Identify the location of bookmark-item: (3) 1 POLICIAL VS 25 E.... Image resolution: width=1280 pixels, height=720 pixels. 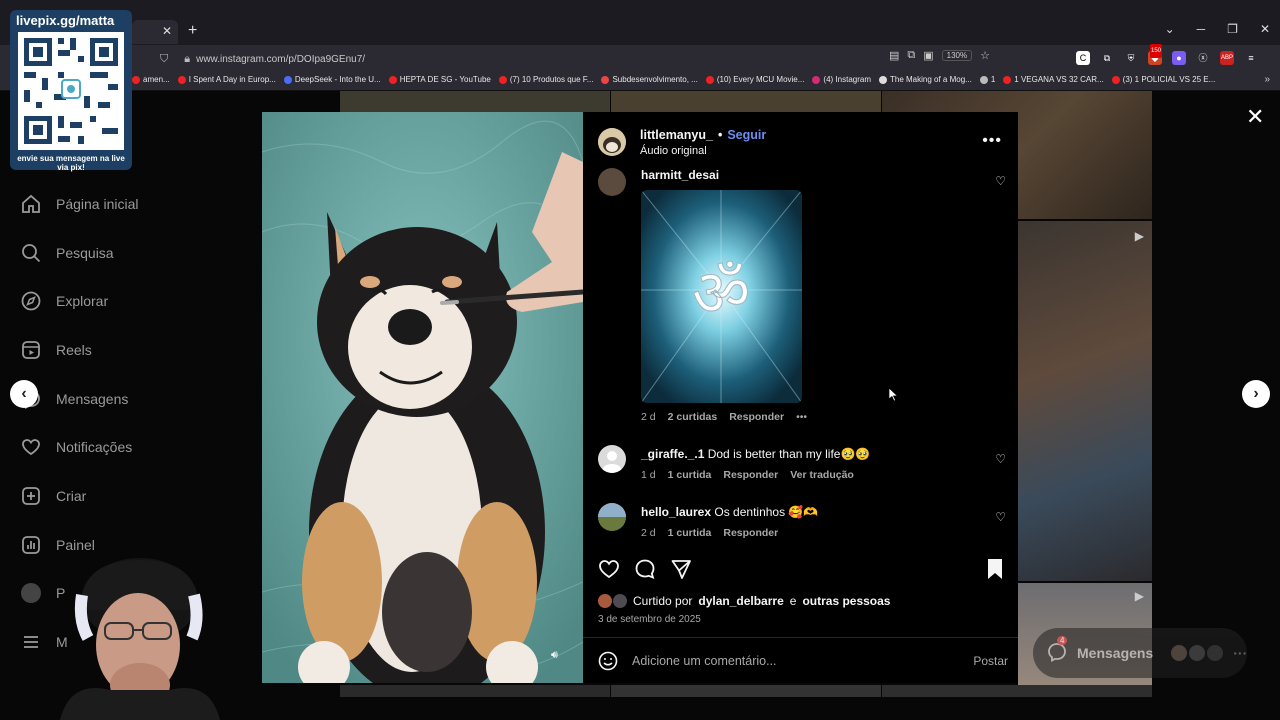
(1163, 79).